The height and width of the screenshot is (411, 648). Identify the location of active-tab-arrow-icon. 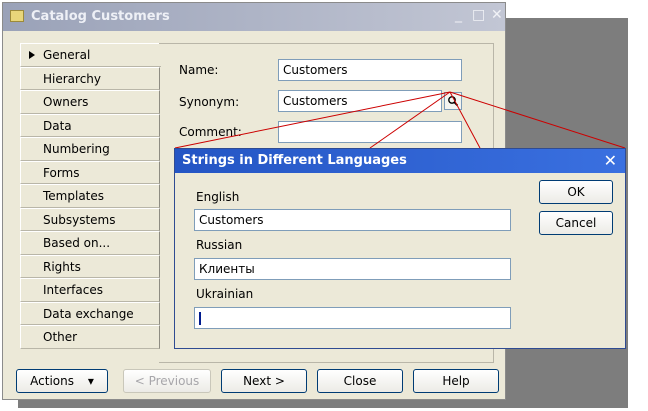
(32, 55).